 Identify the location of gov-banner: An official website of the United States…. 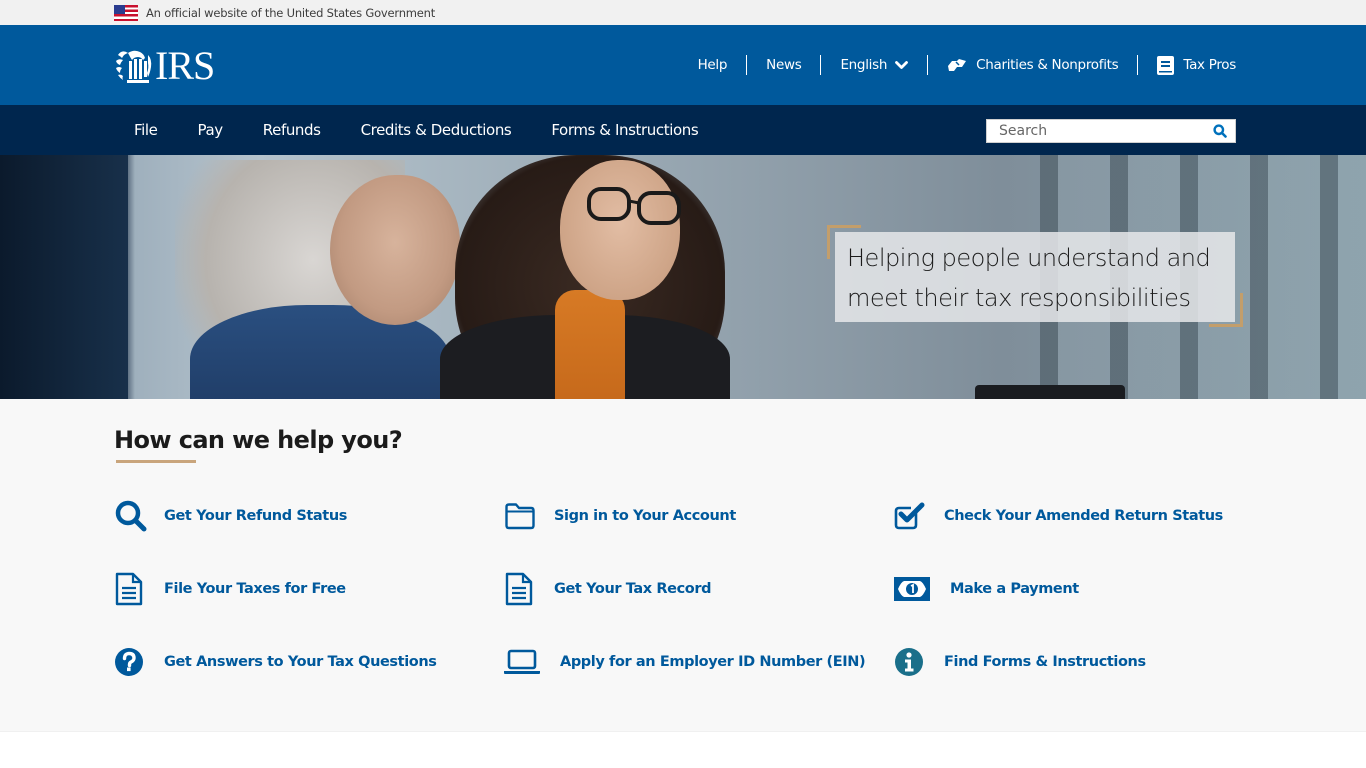
(683, 12).